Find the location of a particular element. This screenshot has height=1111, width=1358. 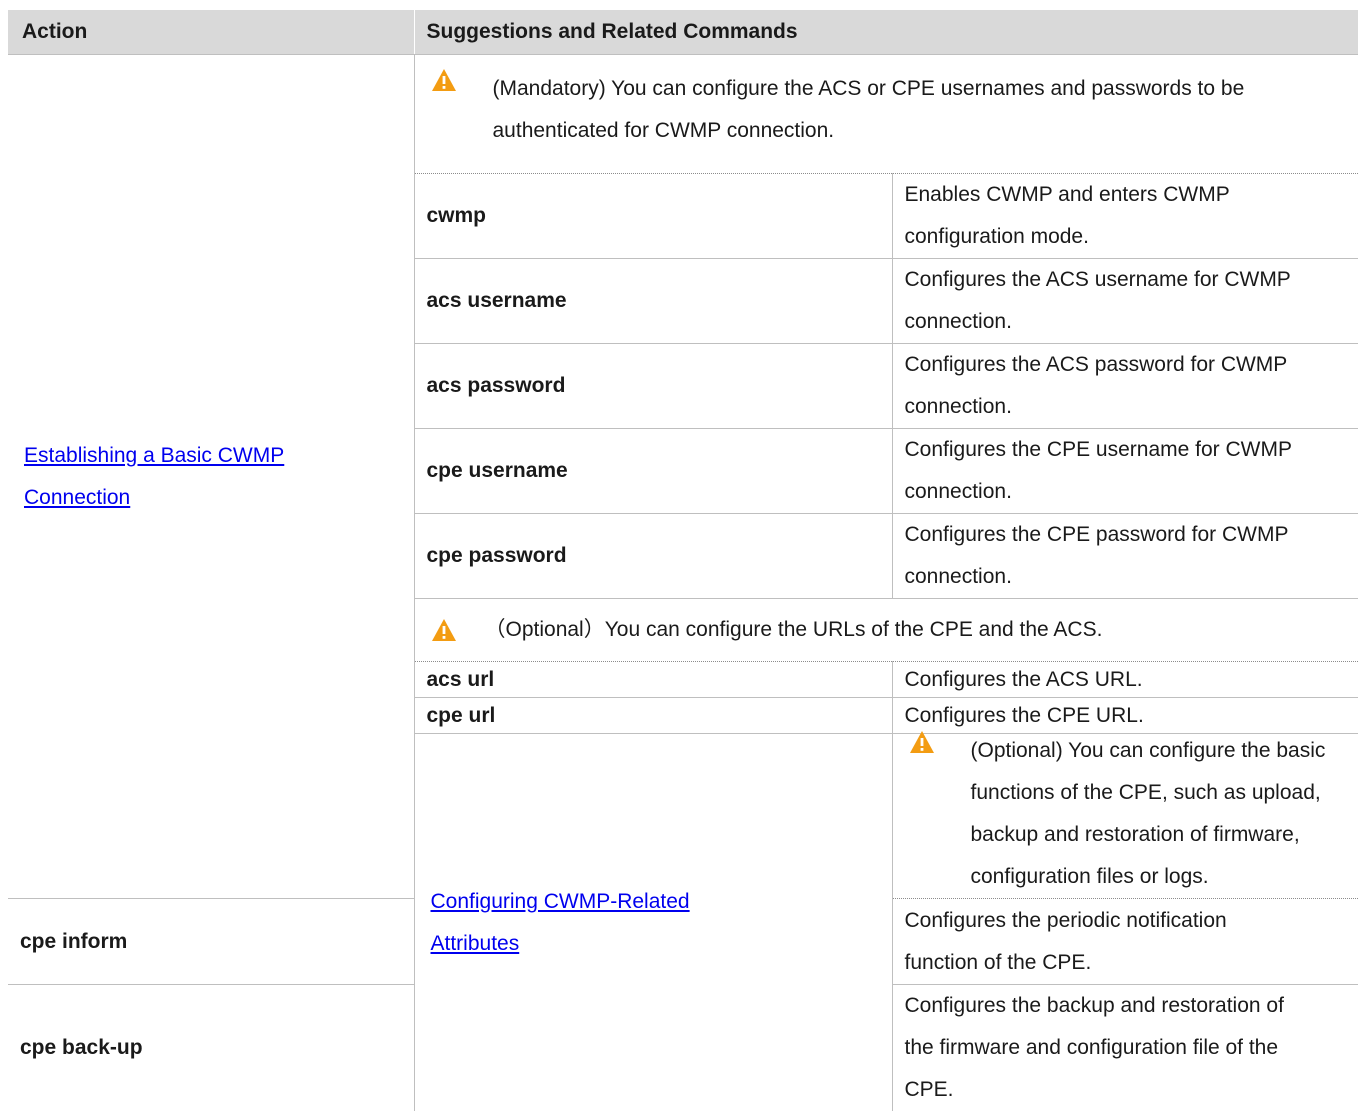

command-cell: acs password is located at coordinates (653, 386).